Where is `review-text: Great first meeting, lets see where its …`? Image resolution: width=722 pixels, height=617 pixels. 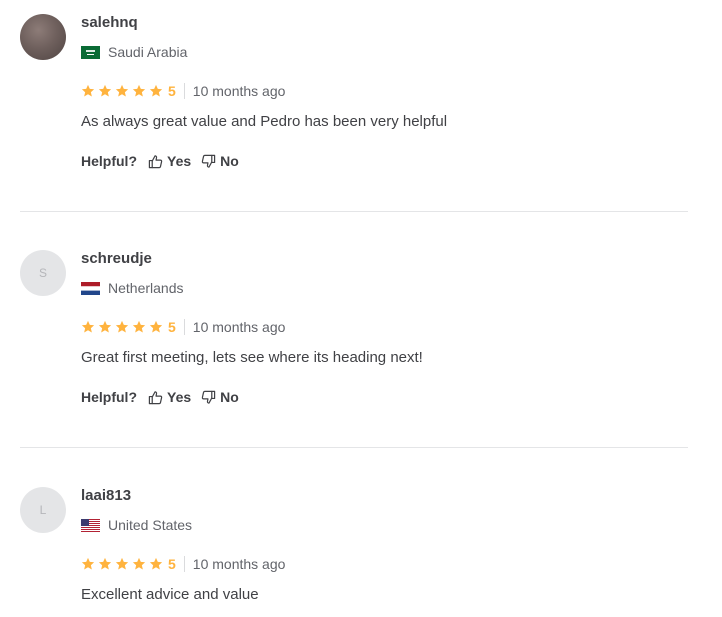 review-text: Great first meeting, lets see where its … is located at coordinates (252, 357).